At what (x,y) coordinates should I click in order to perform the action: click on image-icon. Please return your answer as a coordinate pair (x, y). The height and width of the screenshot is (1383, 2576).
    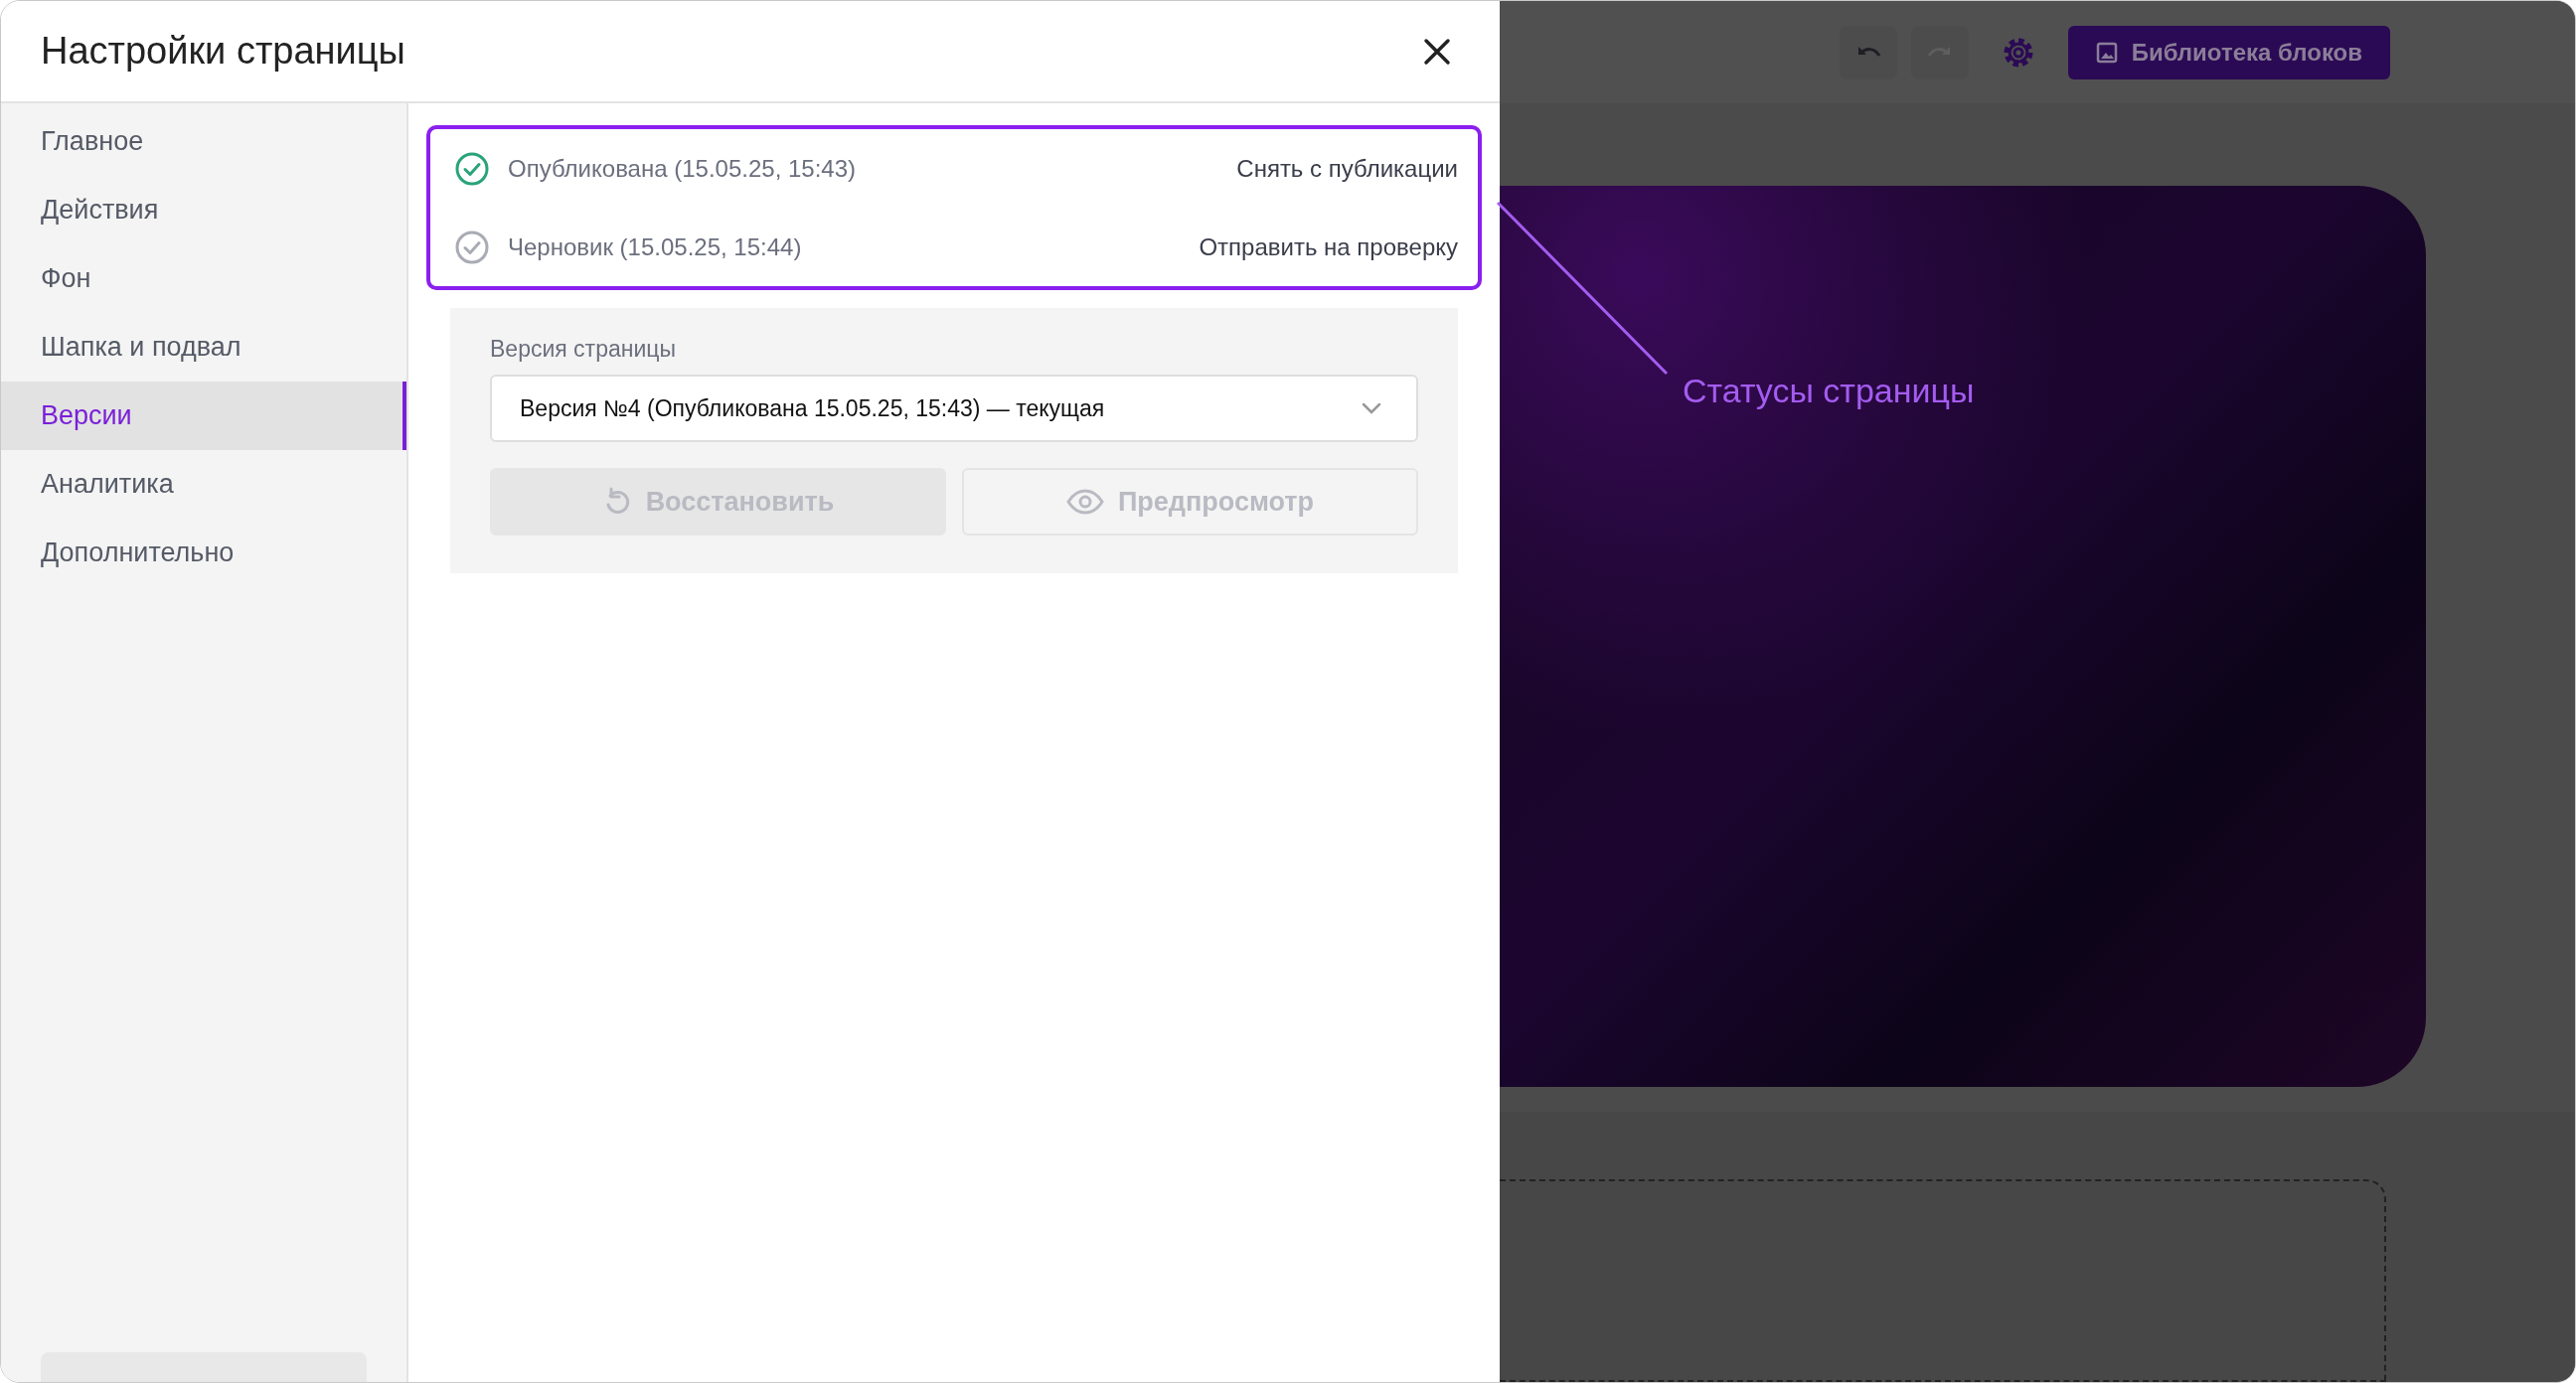
    Looking at the image, I should click on (2106, 53).